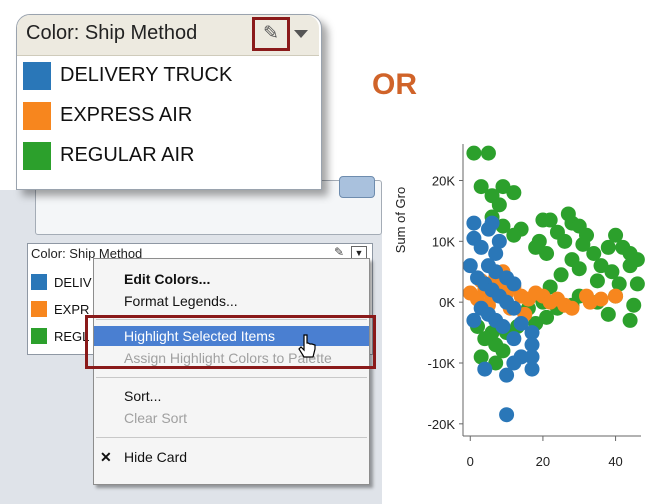  Describe the element at coordinates (447, 302) in the screenshot. I see `y-tick-label: 0K` at that location.